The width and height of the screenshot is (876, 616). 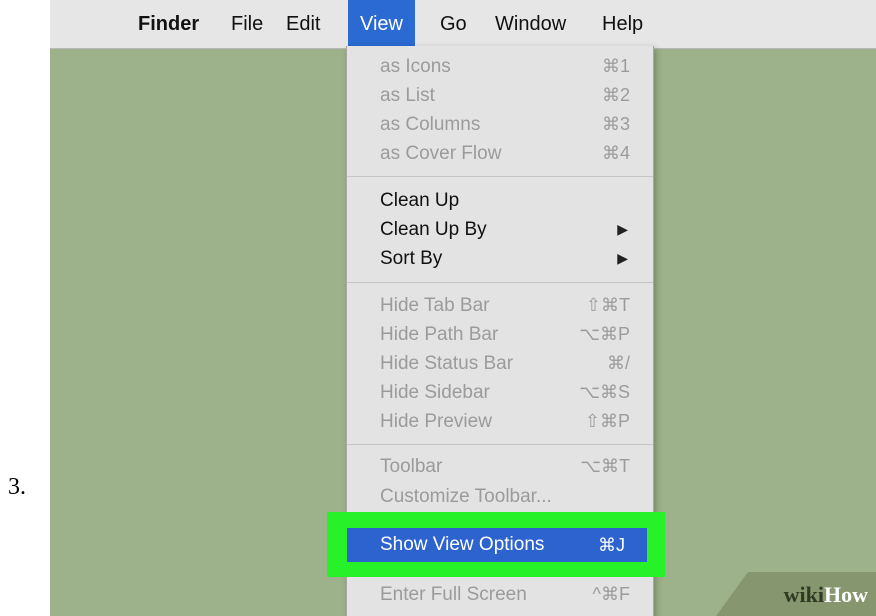 I want to click on menu-item-toolbar: Toolbar ⌥⌘T, so click(x=515, y=466).